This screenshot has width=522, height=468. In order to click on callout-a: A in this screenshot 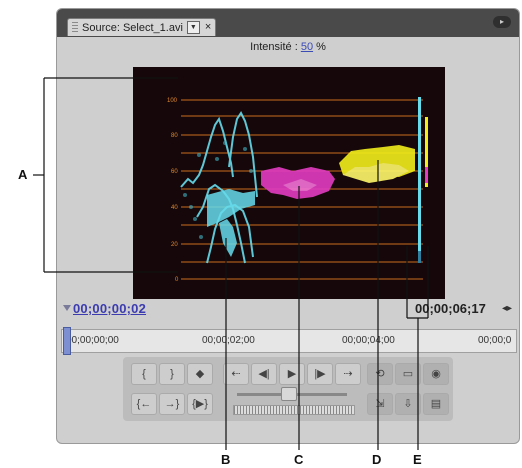, I will do `click(23, 174)`.